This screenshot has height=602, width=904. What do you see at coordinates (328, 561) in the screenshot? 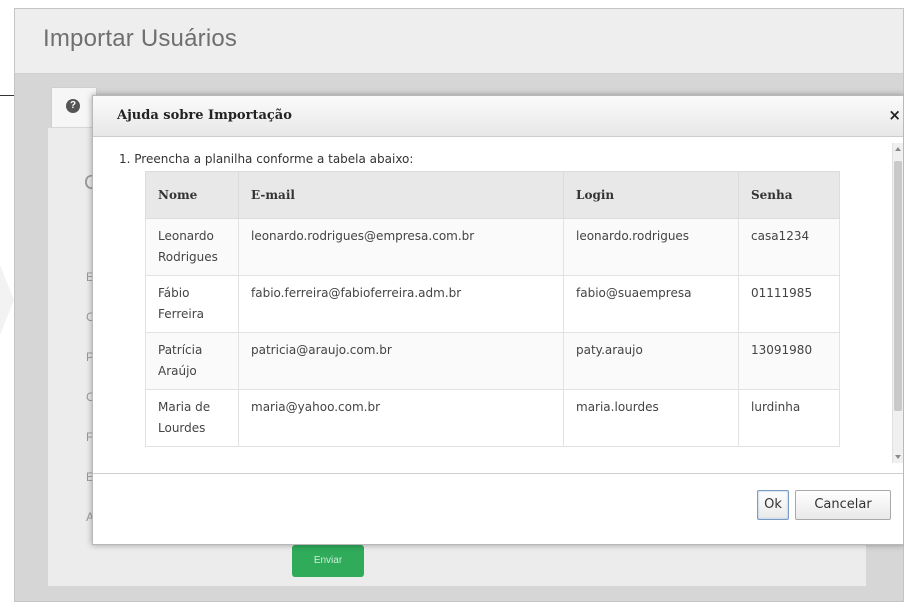
I see `send-button: Enviar` at bounding box center [328, 561].